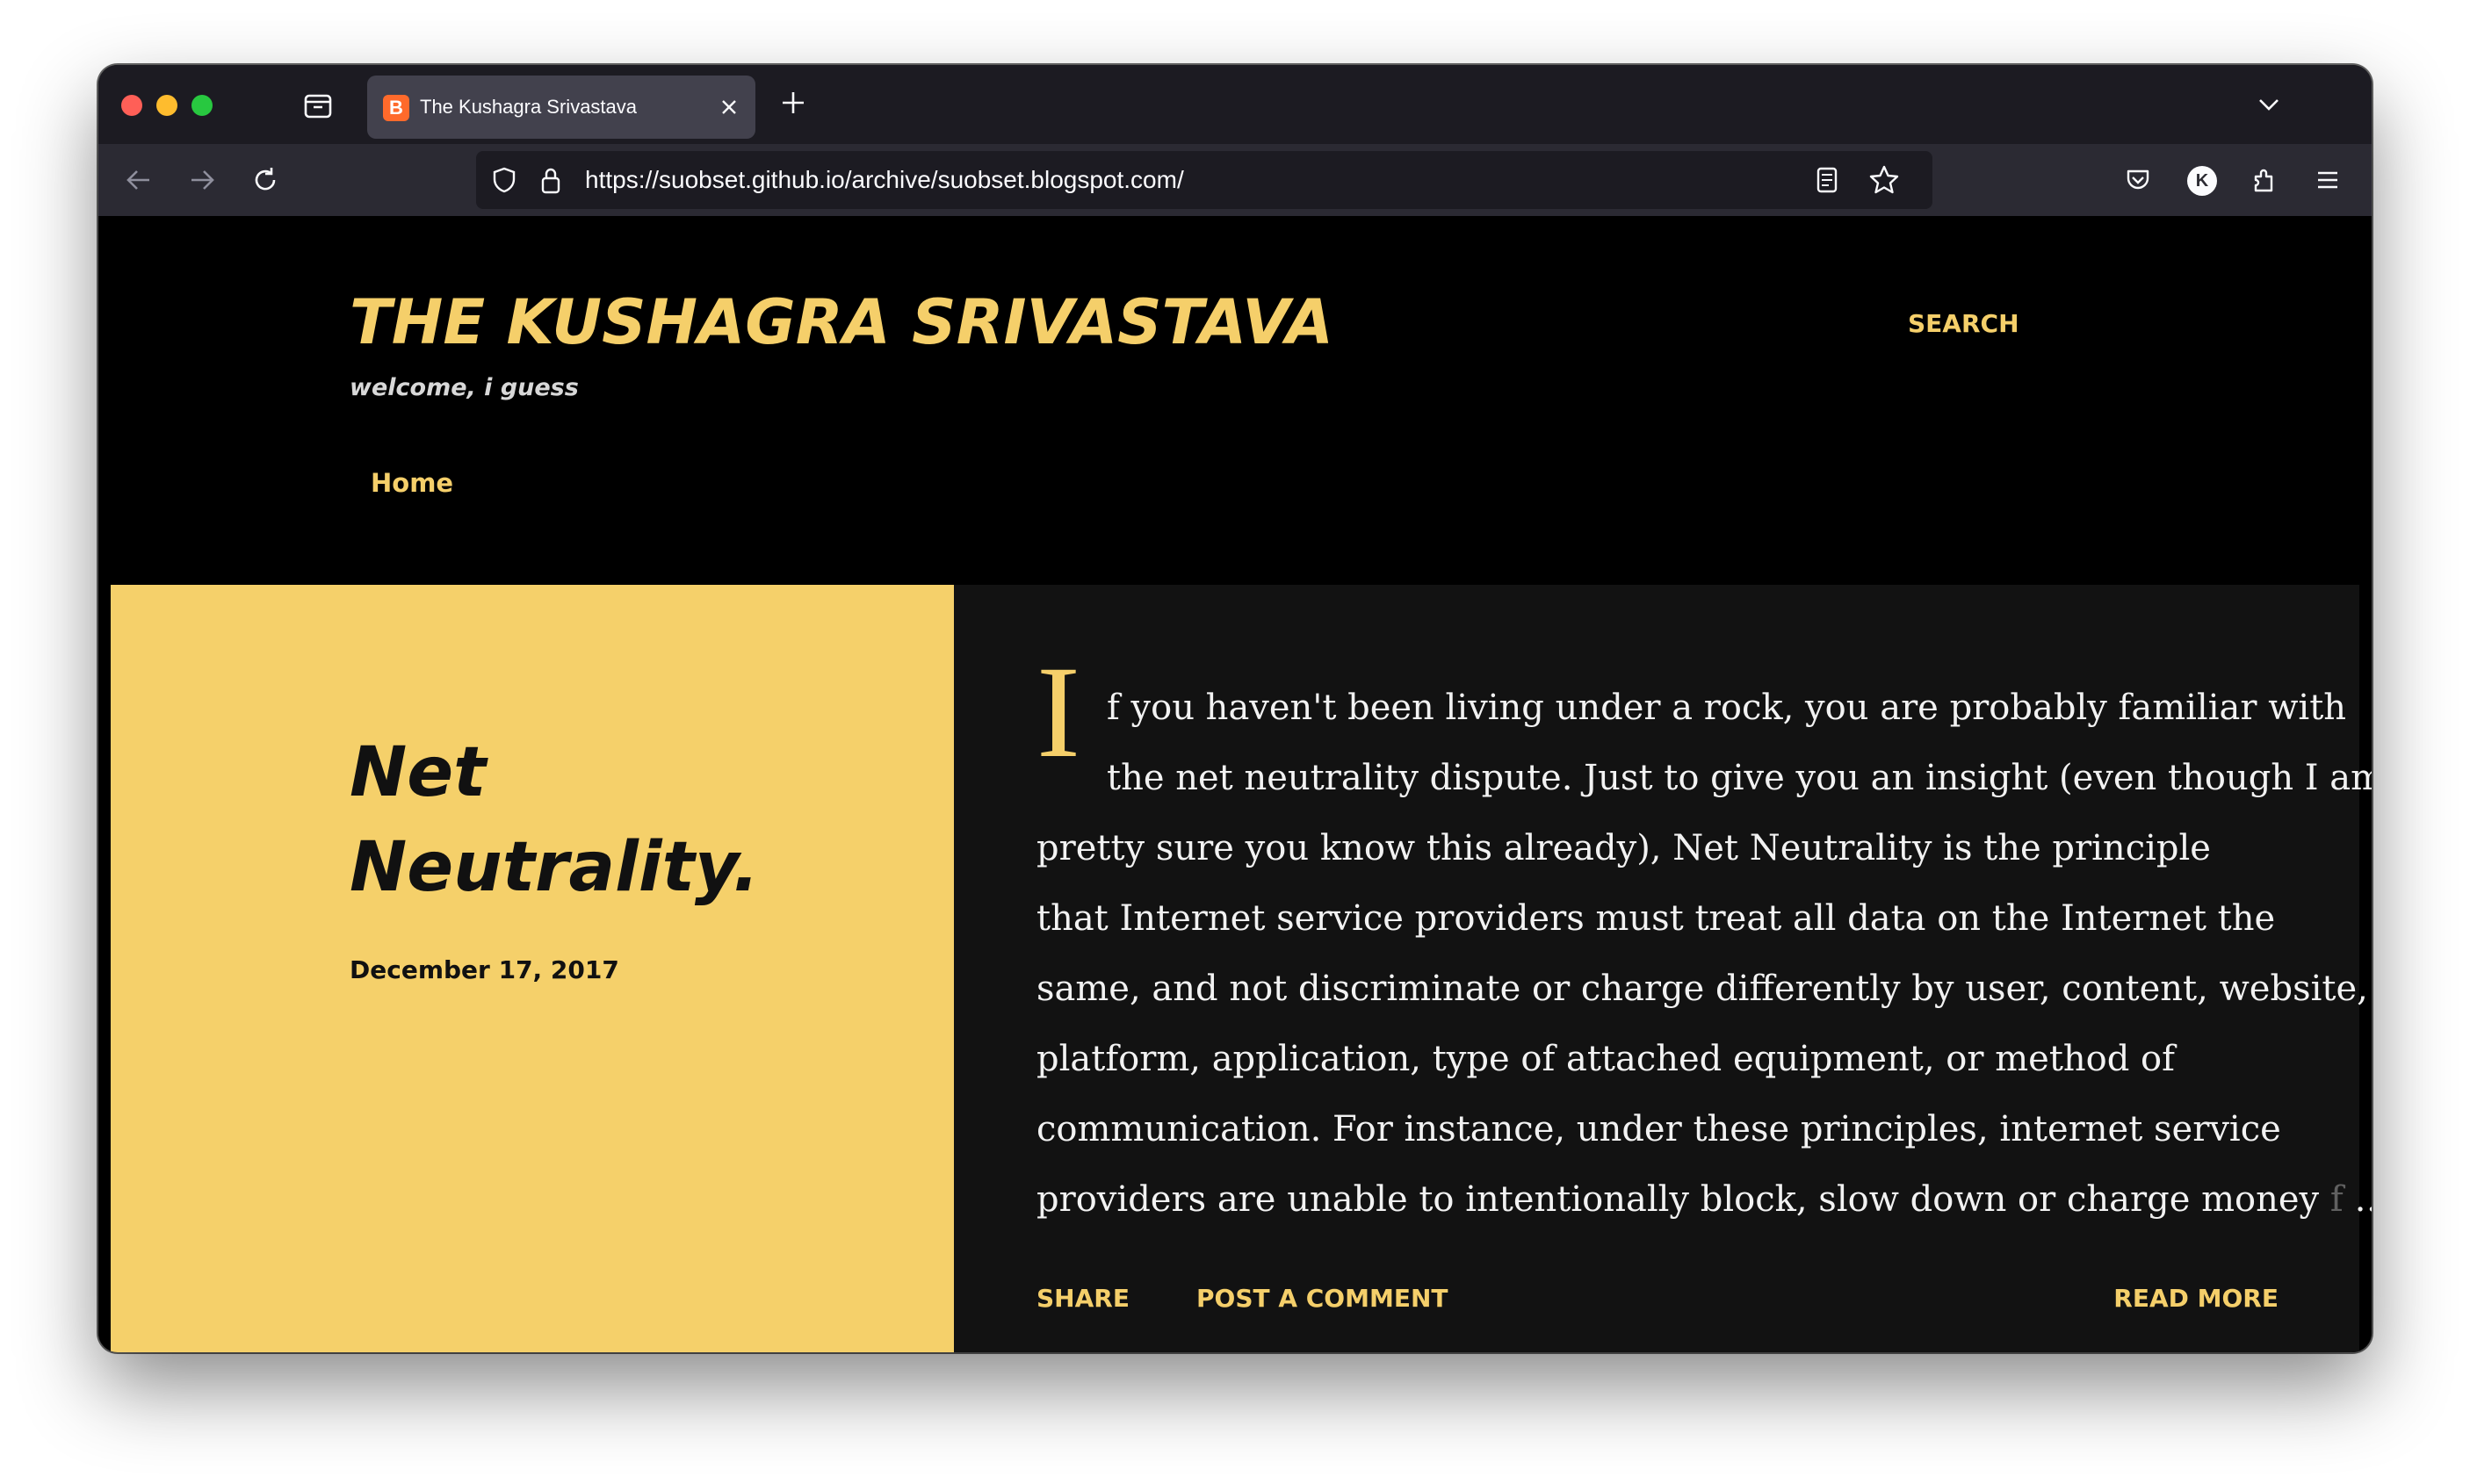  What do you see at coordinates (595, 820) in the screenshot?
I see `post-title: Net Neutrality.` at bounding box center [595, 820].